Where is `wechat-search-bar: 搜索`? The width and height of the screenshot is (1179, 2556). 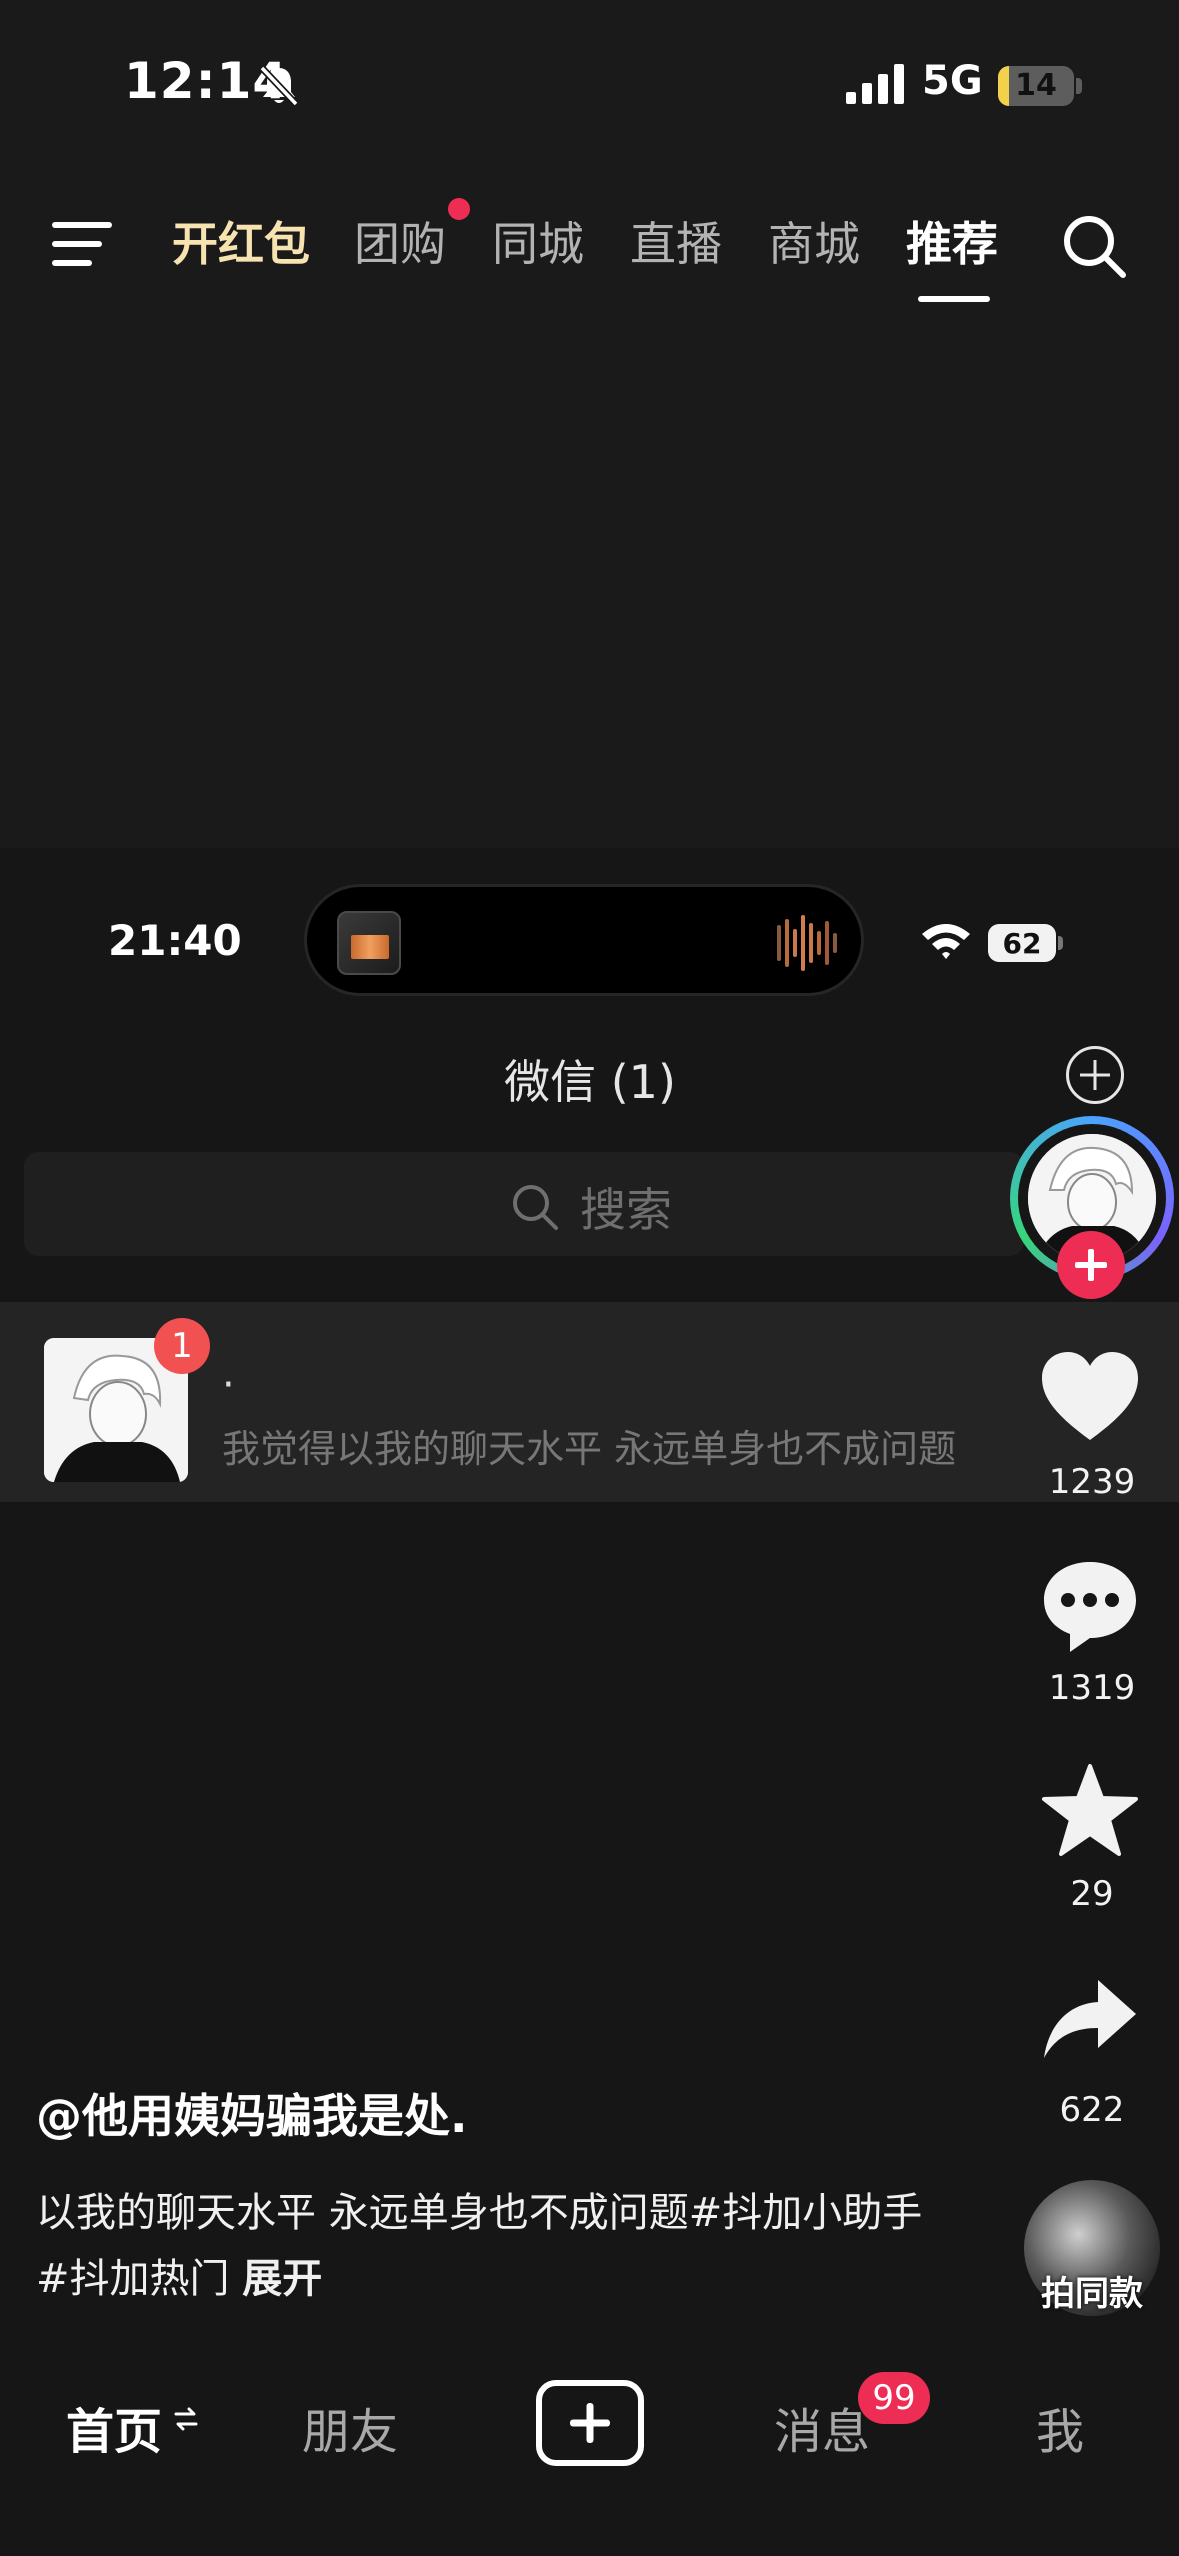 wechat-search-bar: 搜索 is located at coordinates (524, 1204).